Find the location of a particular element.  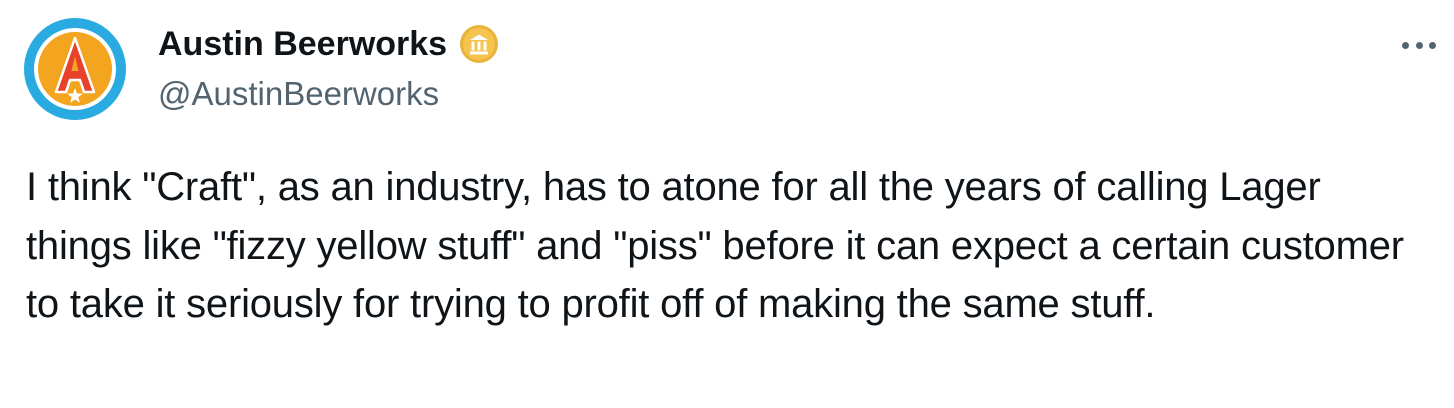

profile-avatar is located at coordinates (75, 69).